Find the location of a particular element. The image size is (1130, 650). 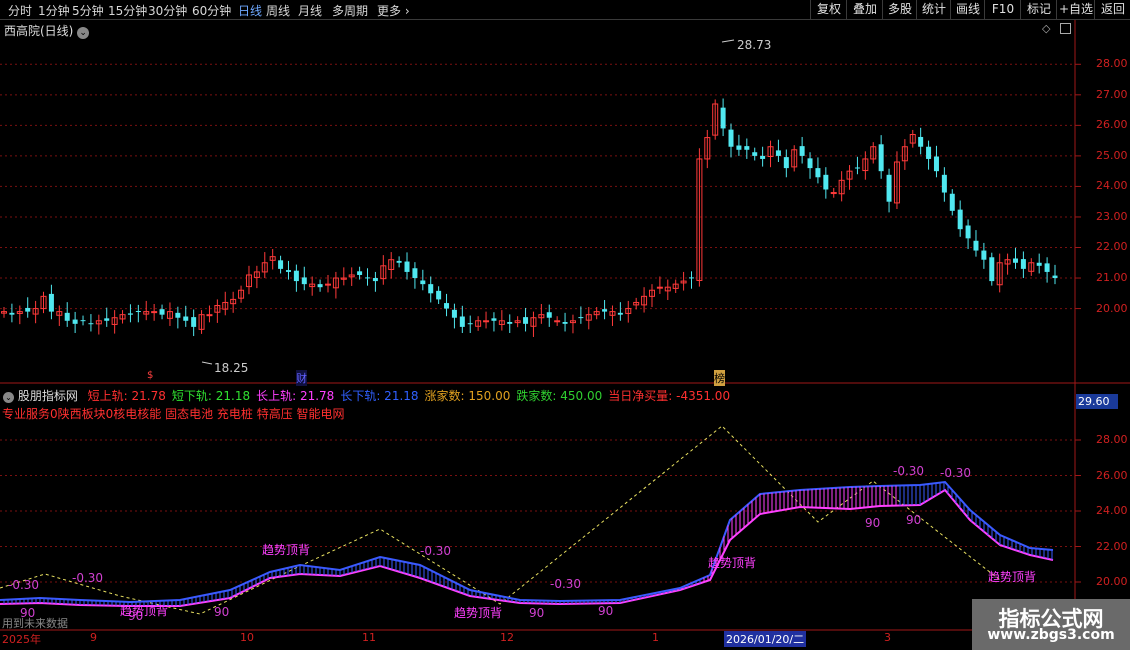

timeframe-3: 15分钟 is located at coordinates (127, 10).